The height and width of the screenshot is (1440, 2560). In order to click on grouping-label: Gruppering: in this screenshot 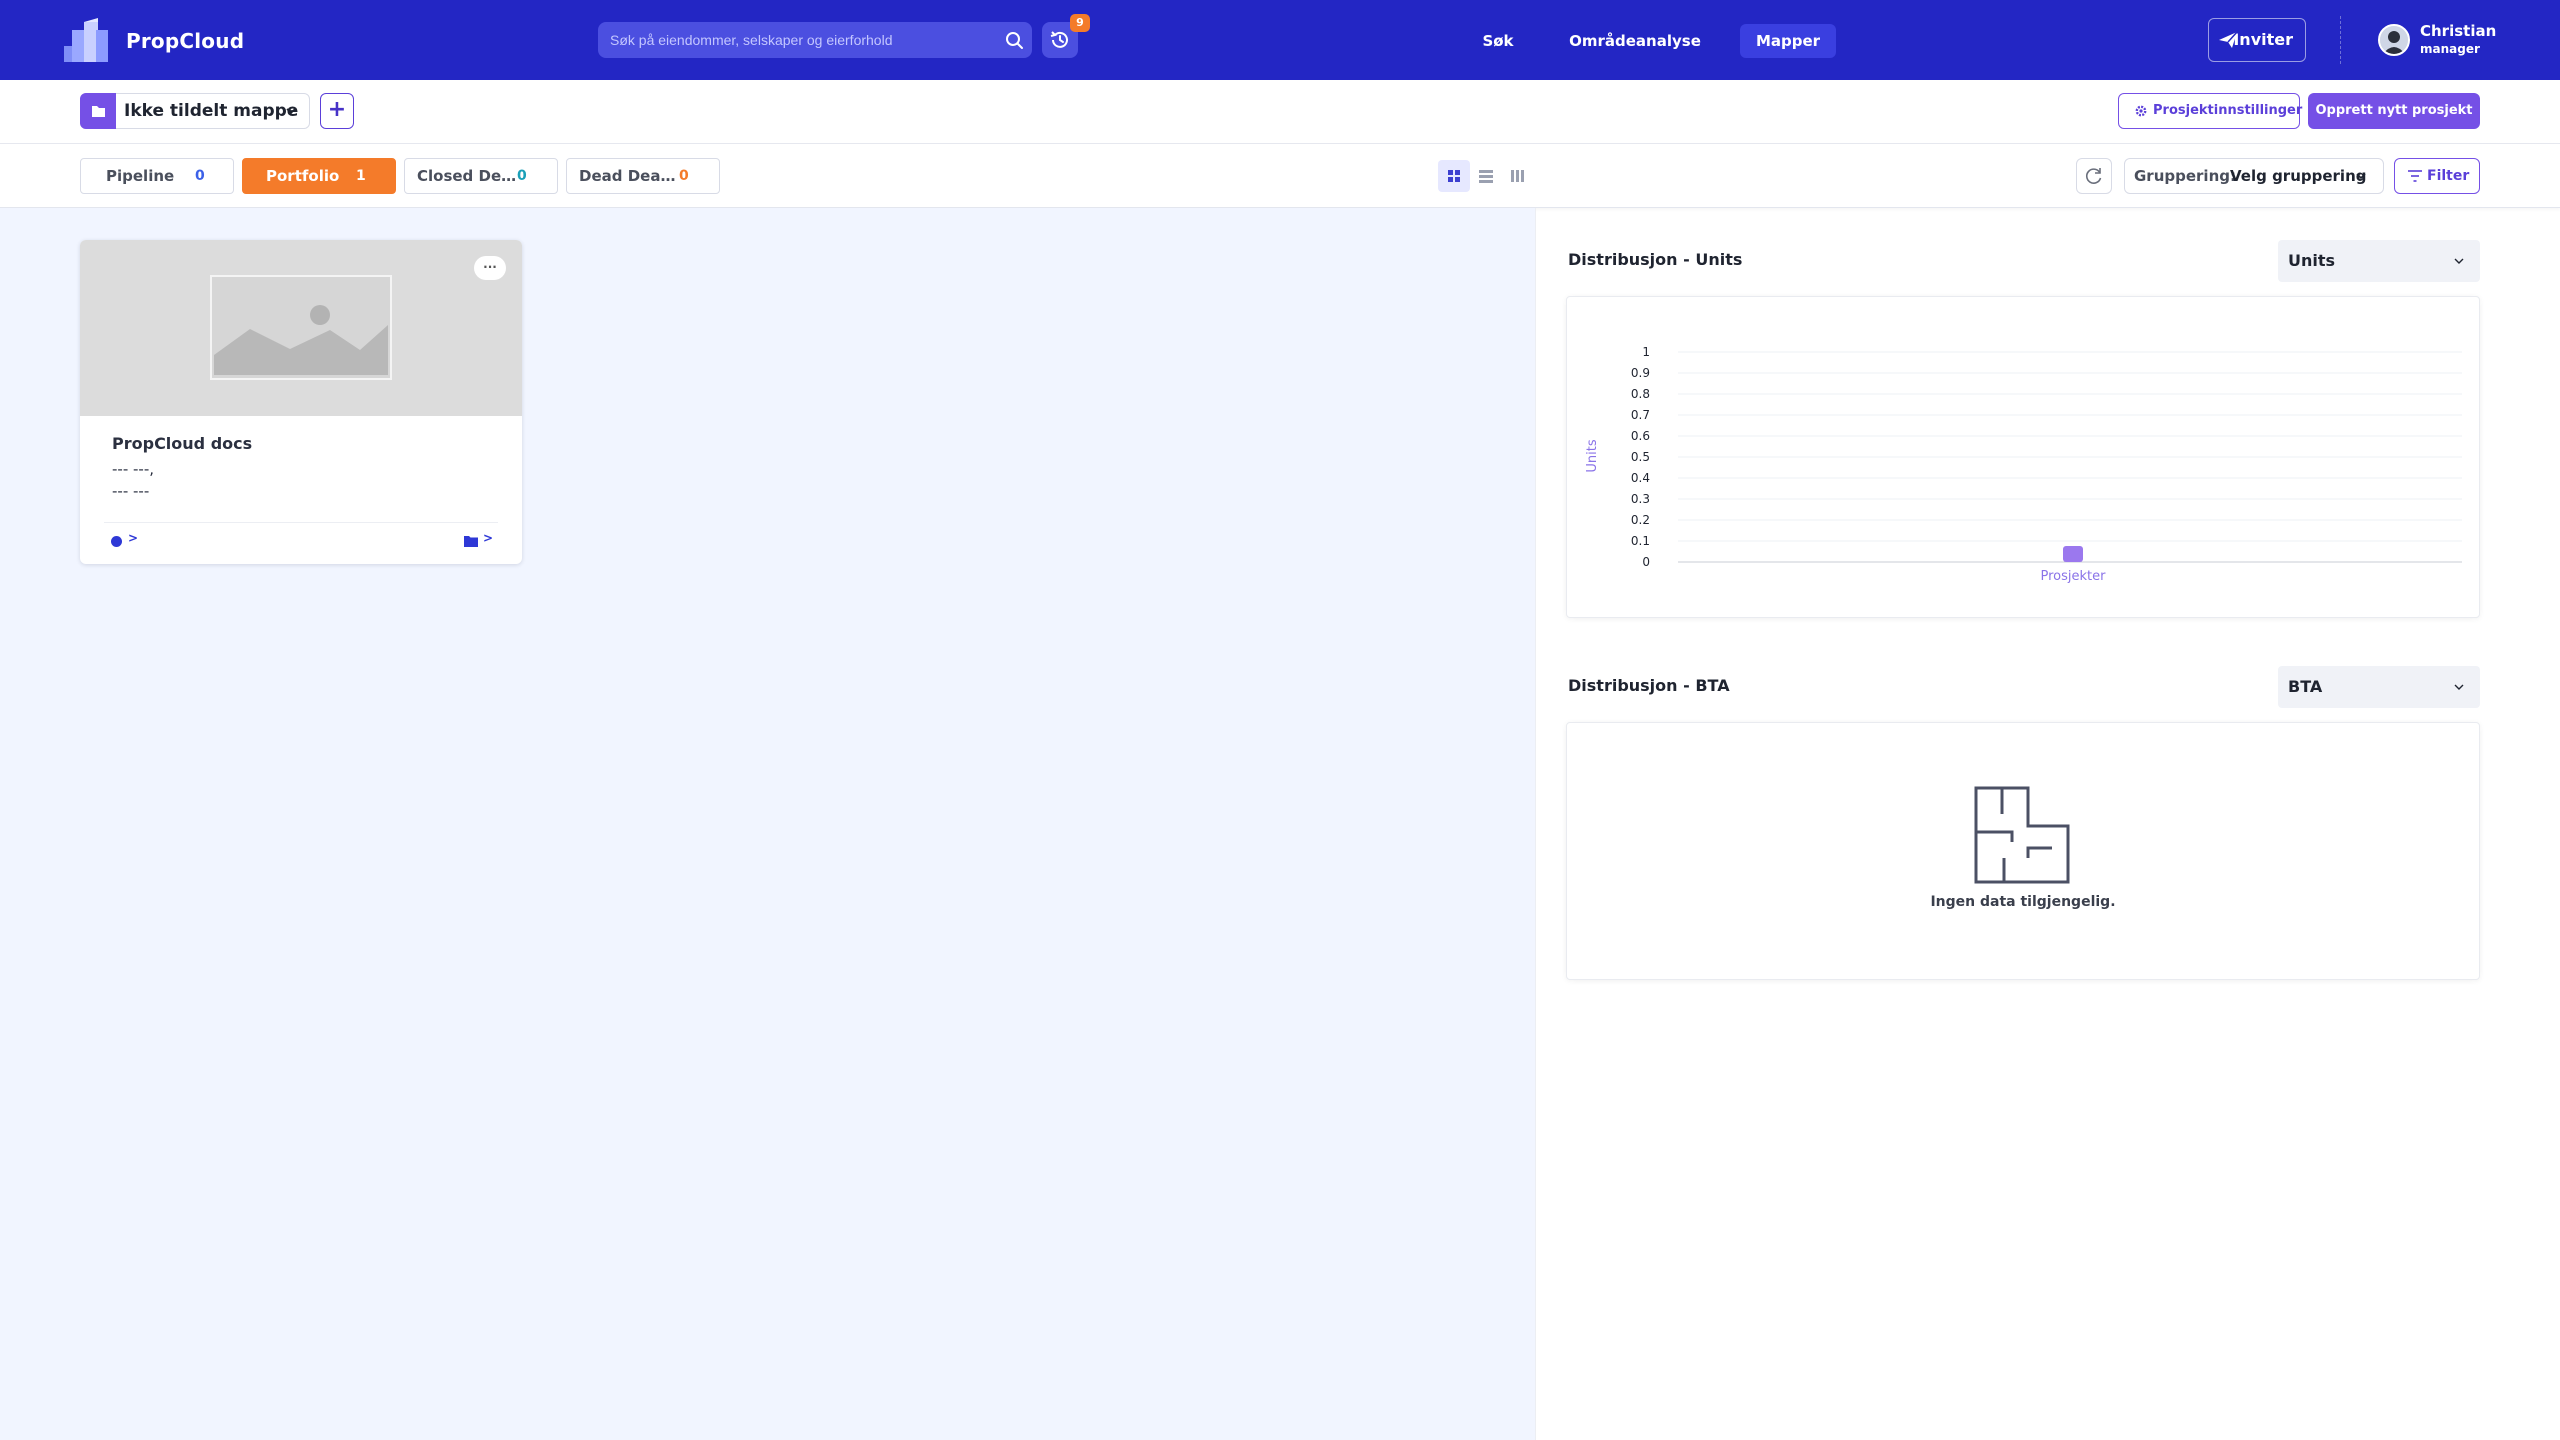, I will do `click(2185, 176)`.